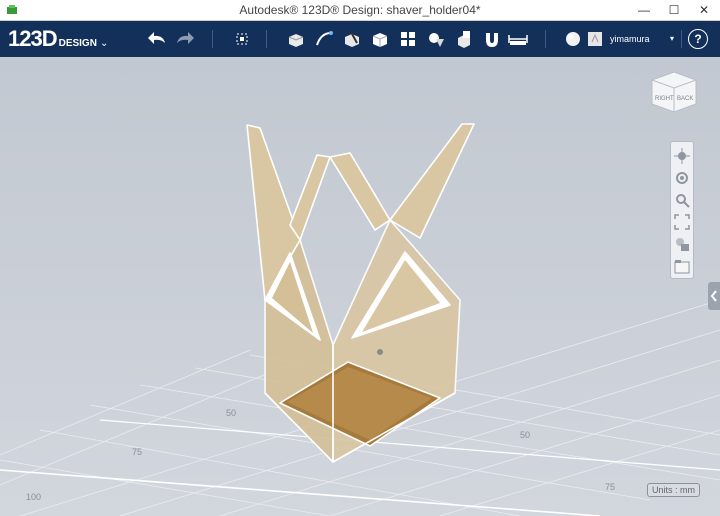  Describe the element at coordinates (324, 39) in the screenshot. I see `sketch-icon` at that location.